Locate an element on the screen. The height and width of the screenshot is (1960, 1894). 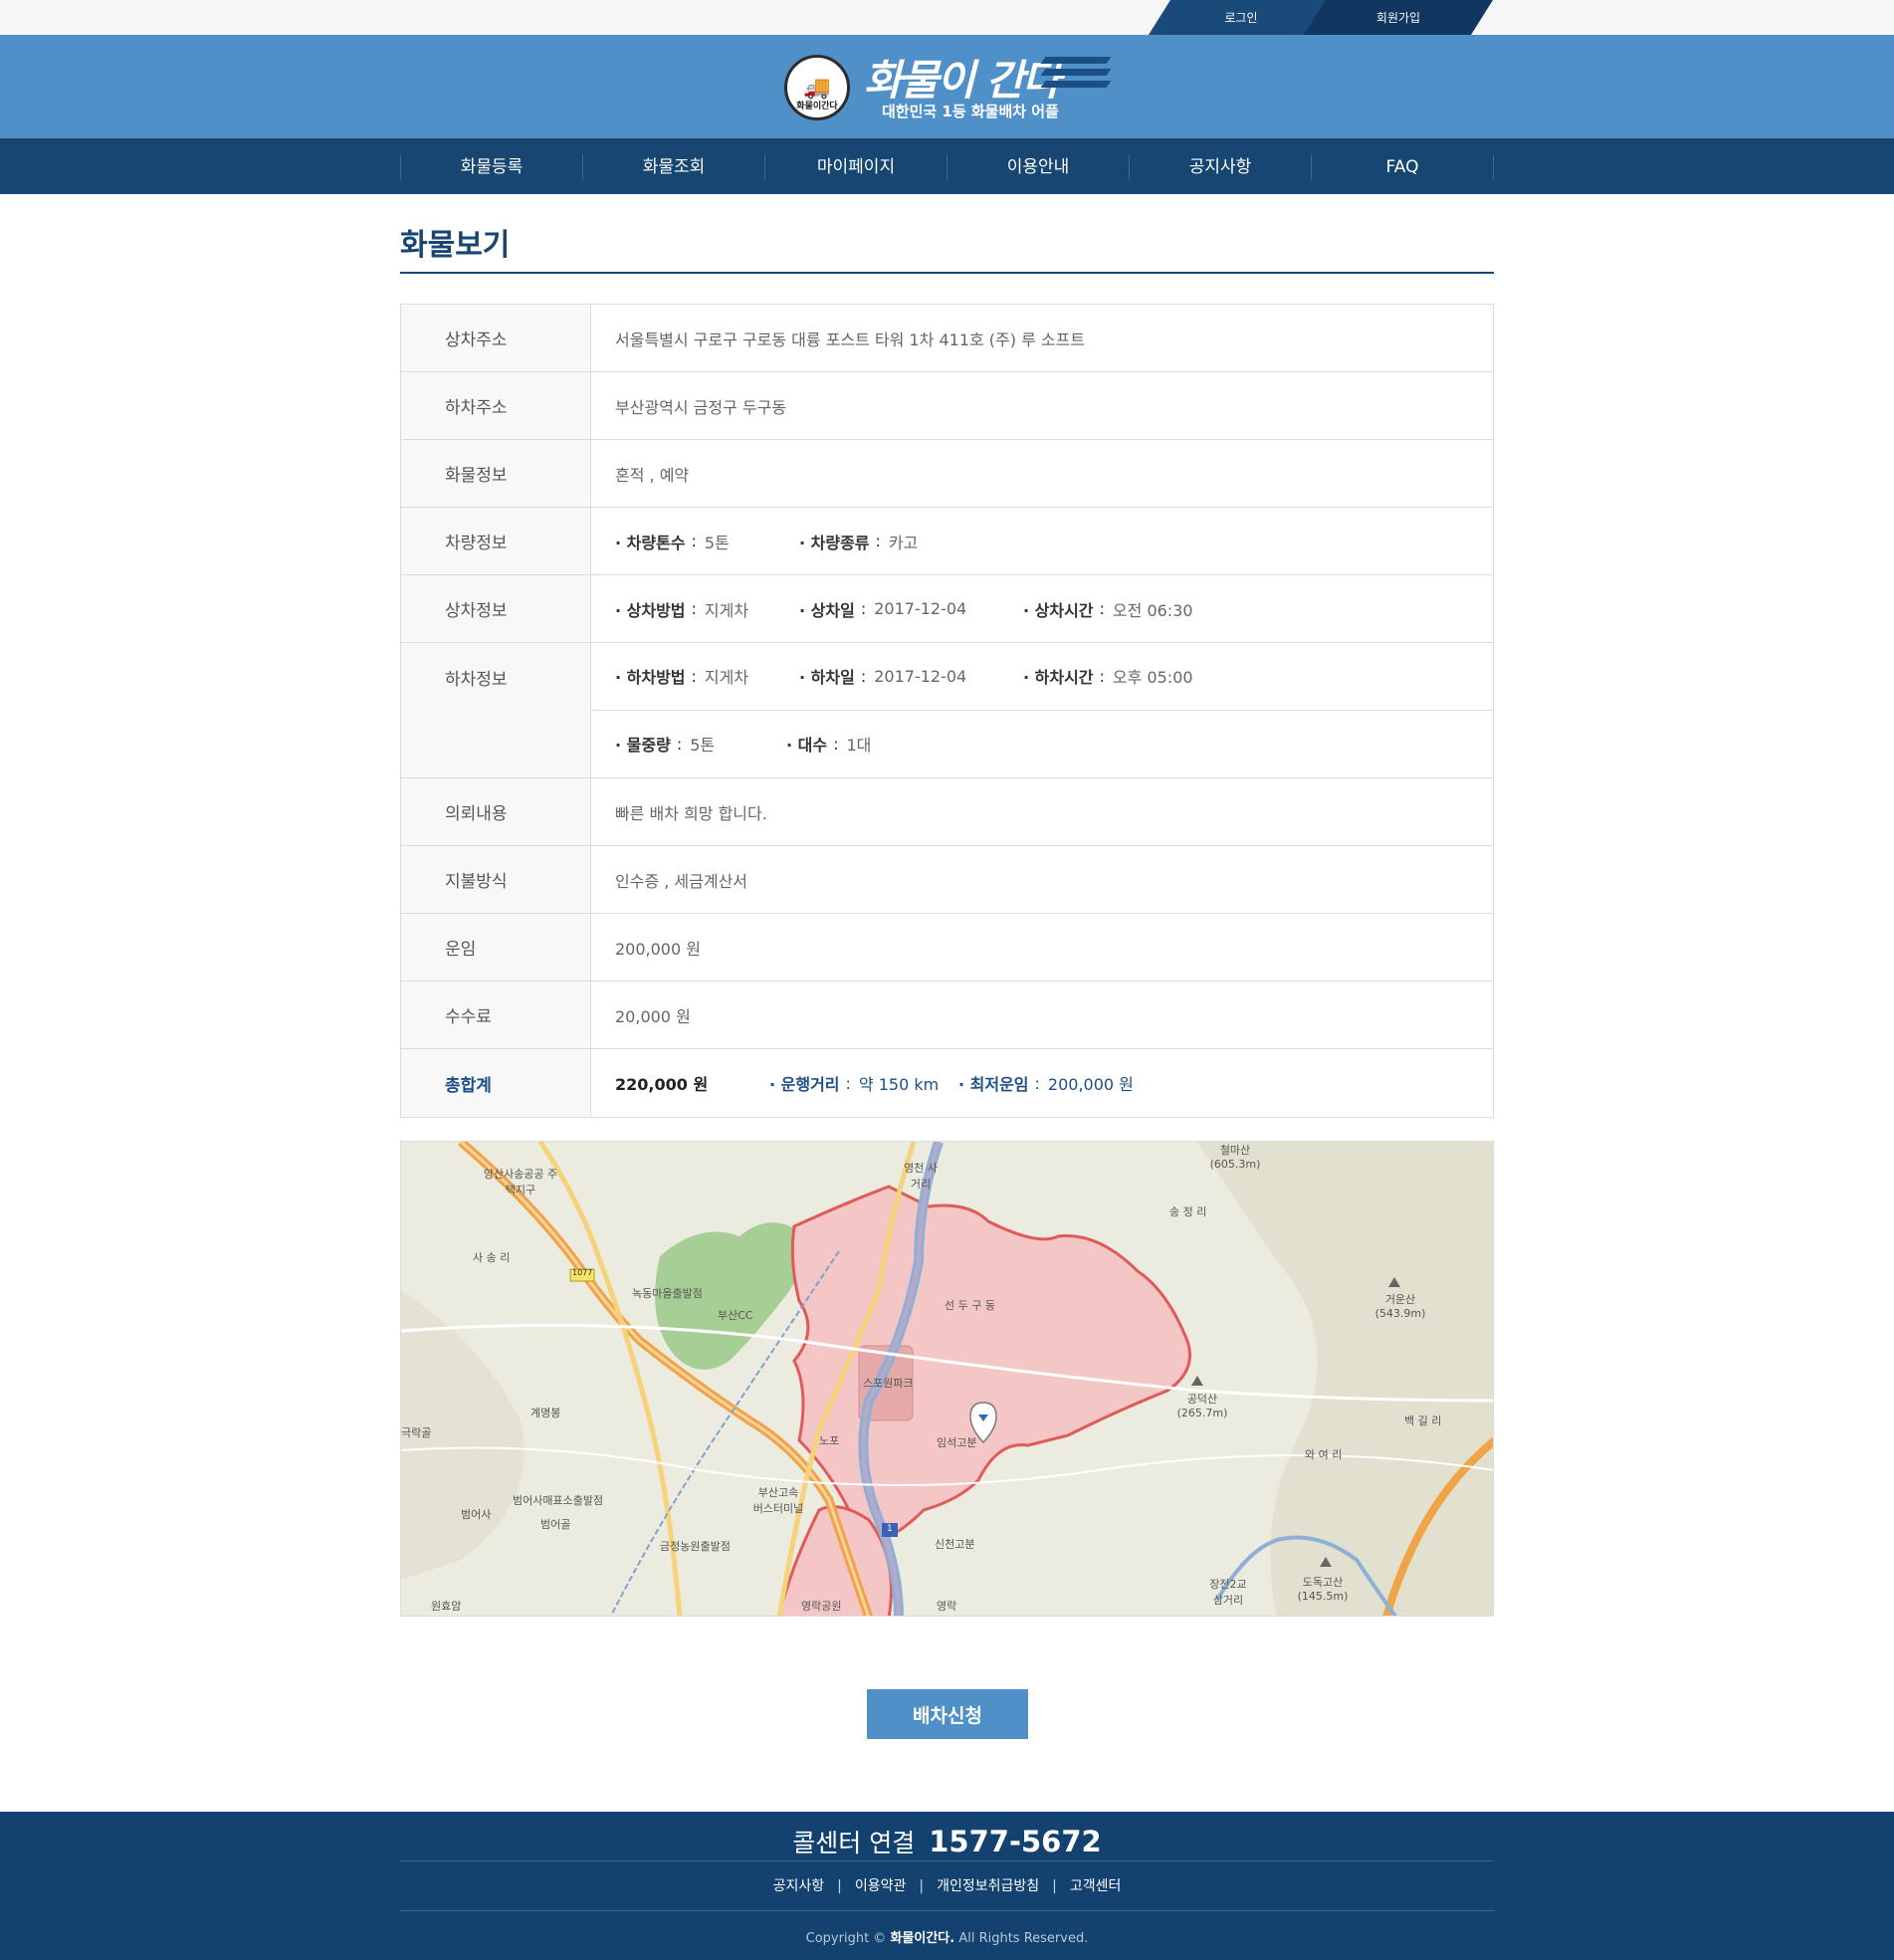
map-label: 백 길 리 is located at coordinates (1423, 1421).